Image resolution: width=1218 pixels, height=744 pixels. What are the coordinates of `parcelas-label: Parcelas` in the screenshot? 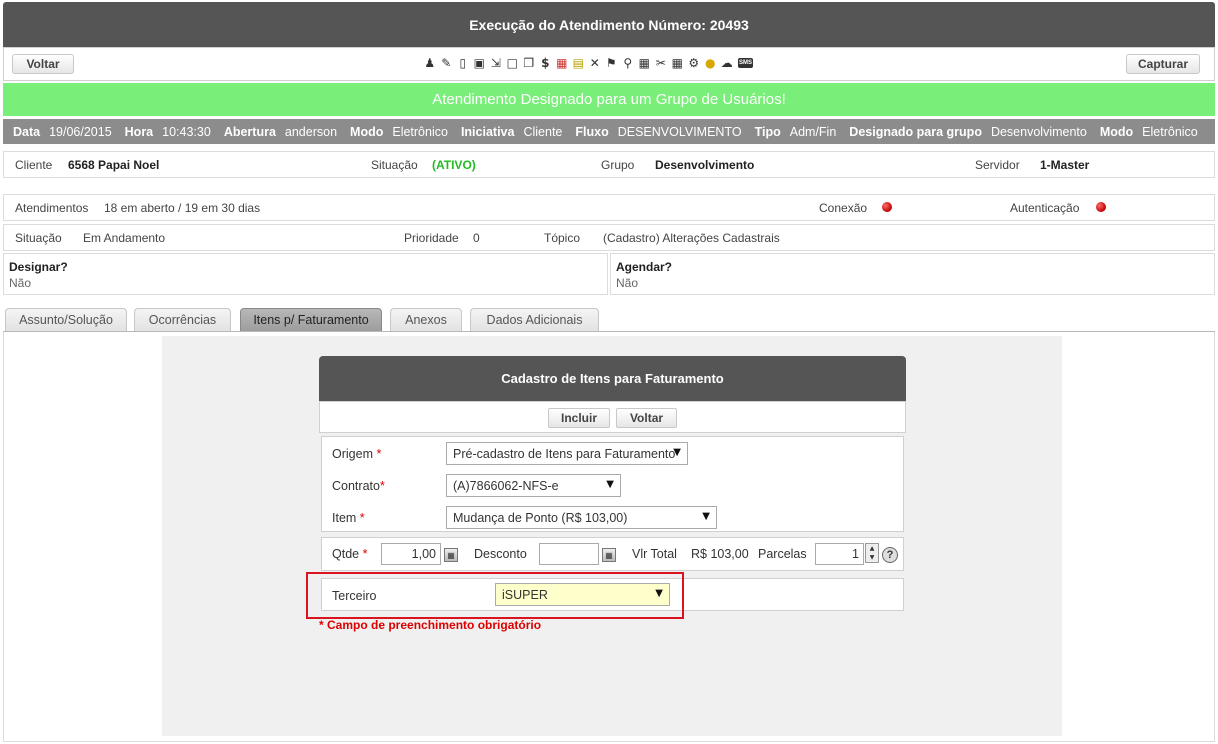 It's located at (782, 554).